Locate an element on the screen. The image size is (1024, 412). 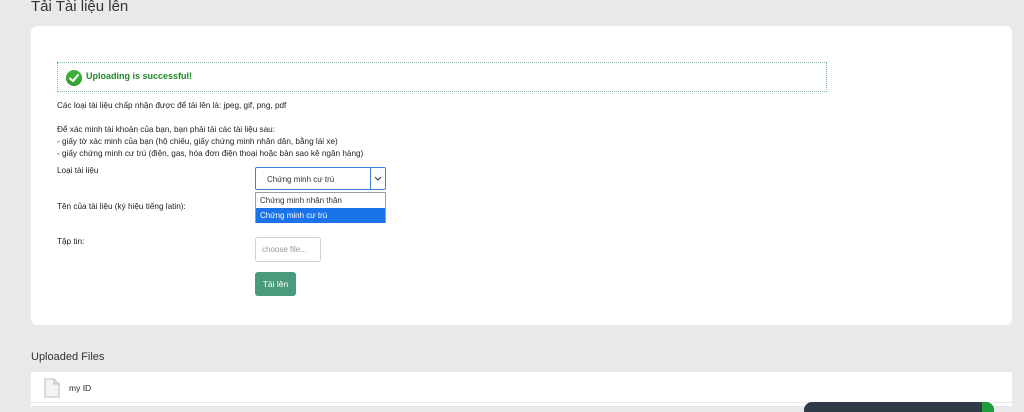
doc-type-dropdown: Chứng minh nhân thân Chứng minh cư trú is located at coordinates (320, 207).